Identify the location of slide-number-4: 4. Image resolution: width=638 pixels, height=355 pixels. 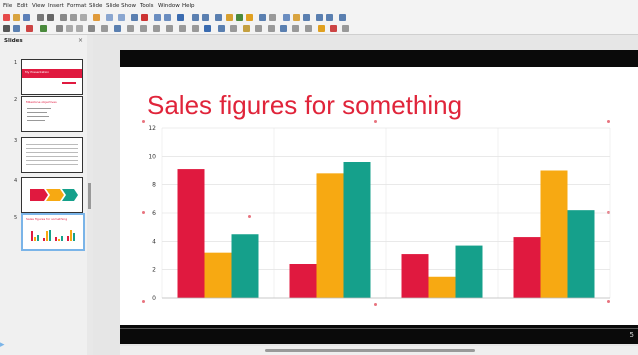
(16, 181).